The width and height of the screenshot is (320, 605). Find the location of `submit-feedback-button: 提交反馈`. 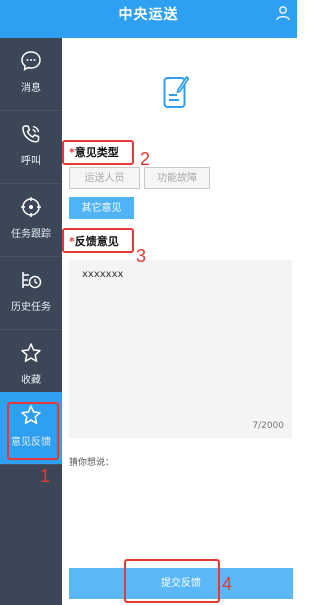

submit-feedback-button: 提交反馈 is located at coordinates (181, 583).